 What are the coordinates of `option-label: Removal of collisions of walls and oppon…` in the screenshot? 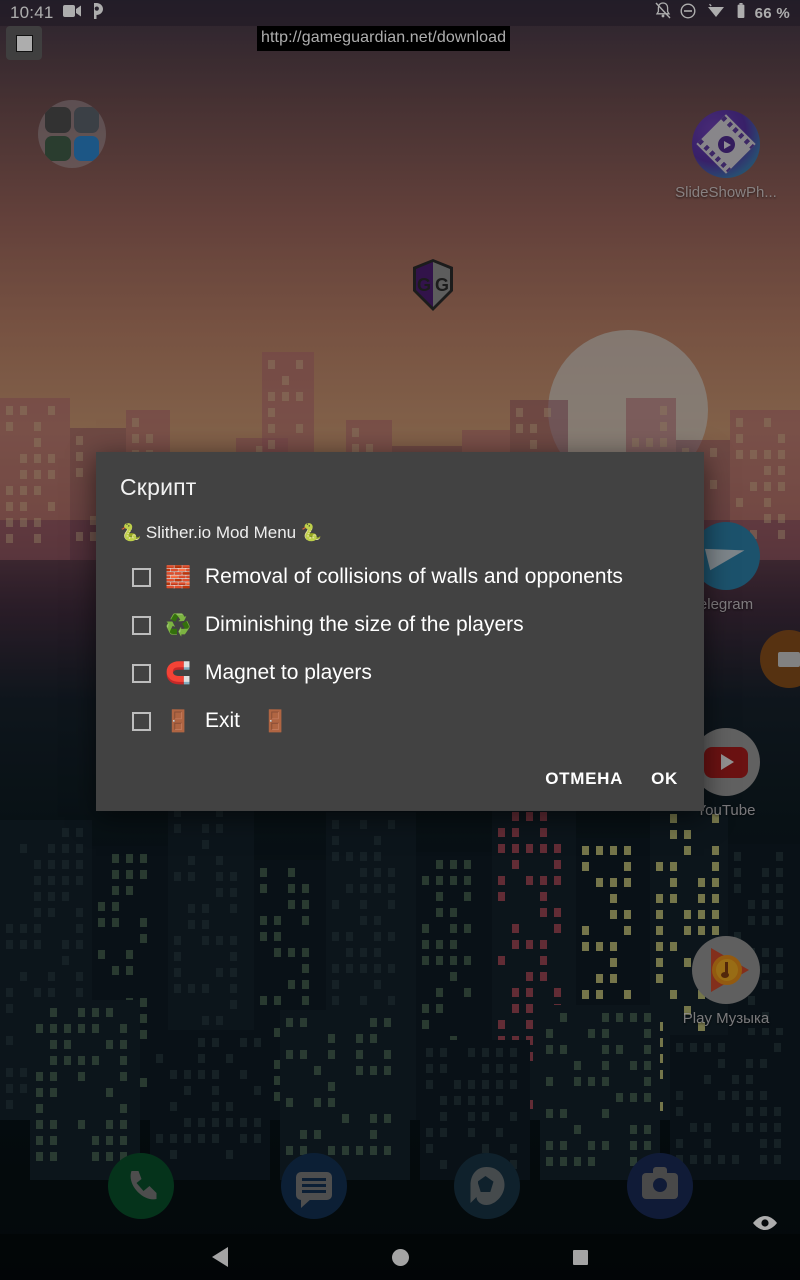 It's located at (414, 576).